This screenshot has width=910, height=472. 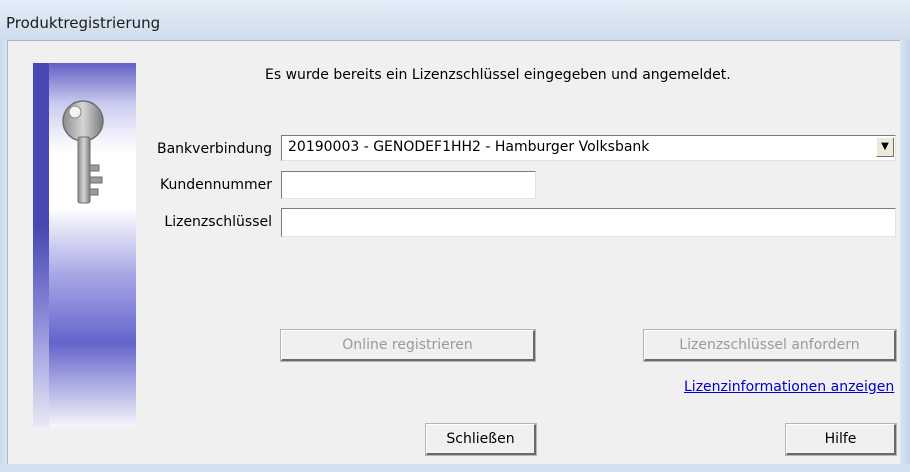 I want to click on online-register-label: Online registrieren, so click(x=407, y=345).